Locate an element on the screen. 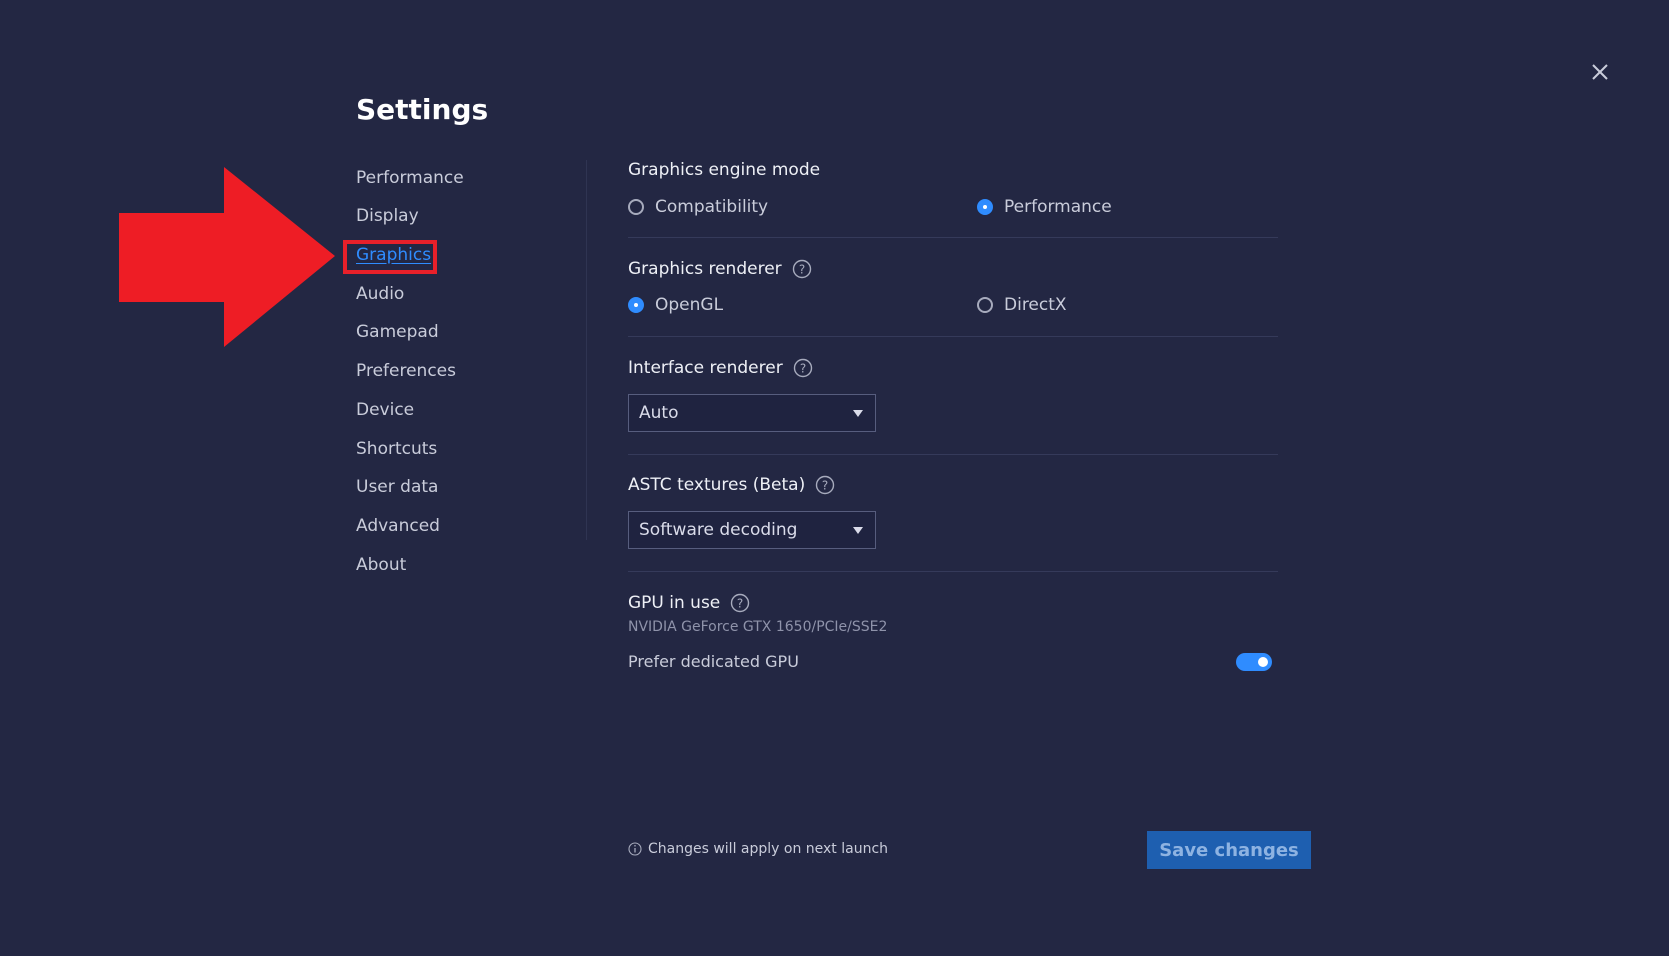 The height and width of the screenshot is (956, 1669). gpu-title: GPU in use ? is located at coordinates (689, 603).